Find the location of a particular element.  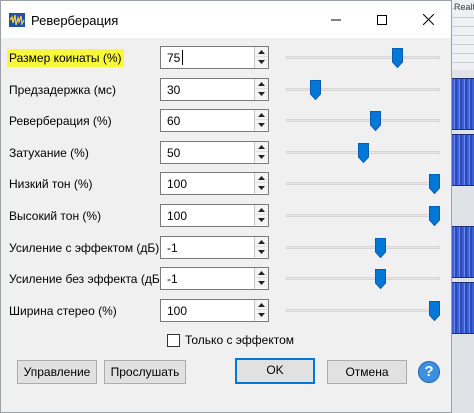

ok-button: OK is located at coordinates (275, 371).